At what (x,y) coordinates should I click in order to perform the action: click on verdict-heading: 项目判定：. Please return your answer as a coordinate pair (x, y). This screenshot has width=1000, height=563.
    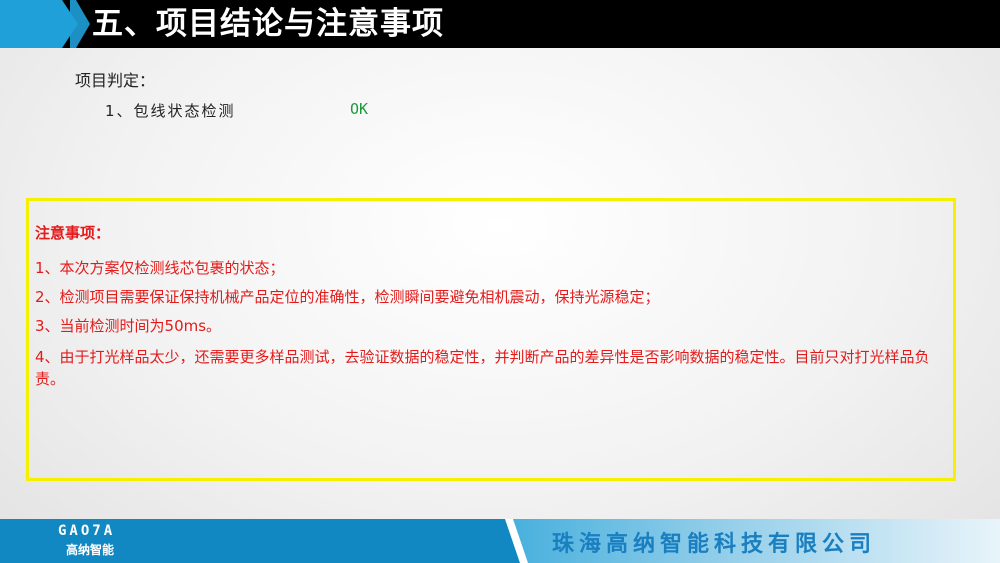
    Looking at the image, I should click on (115, 80).